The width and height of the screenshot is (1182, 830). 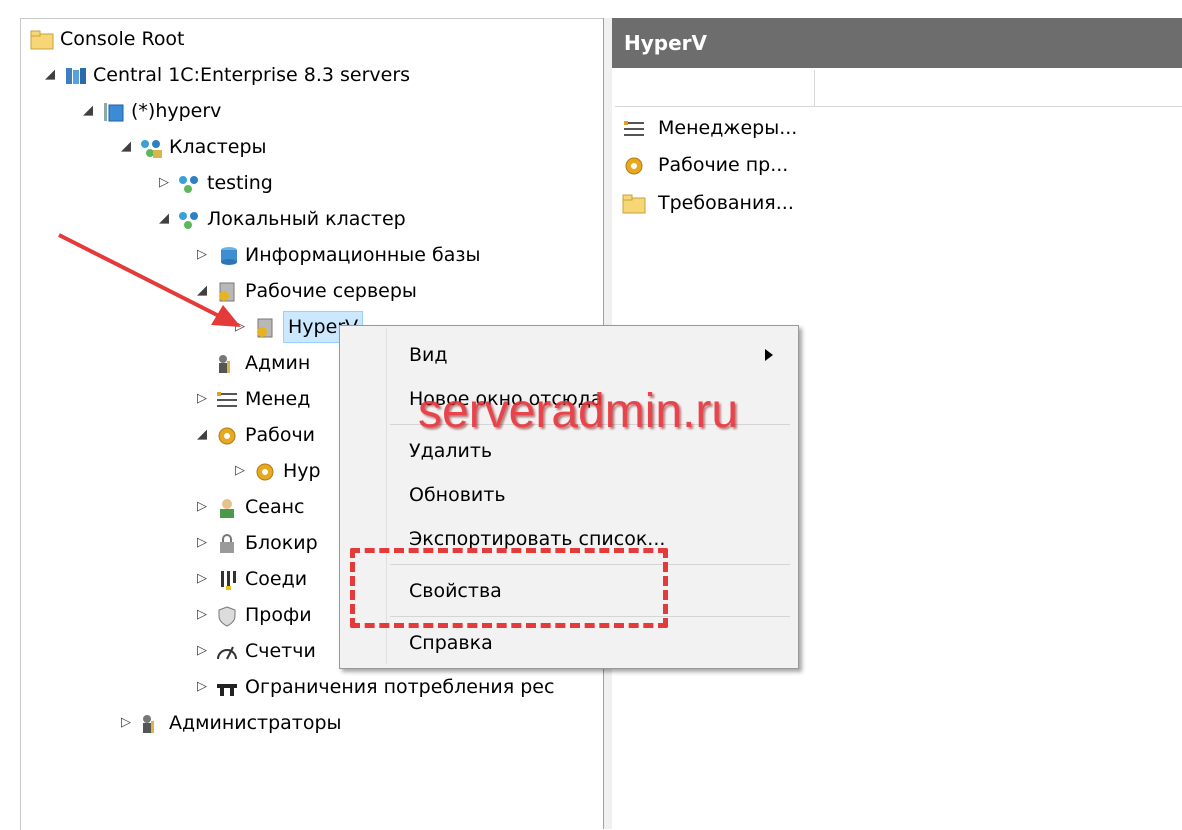 I want to click on tree-node-label: Hyp, so click(x=302, y=471).